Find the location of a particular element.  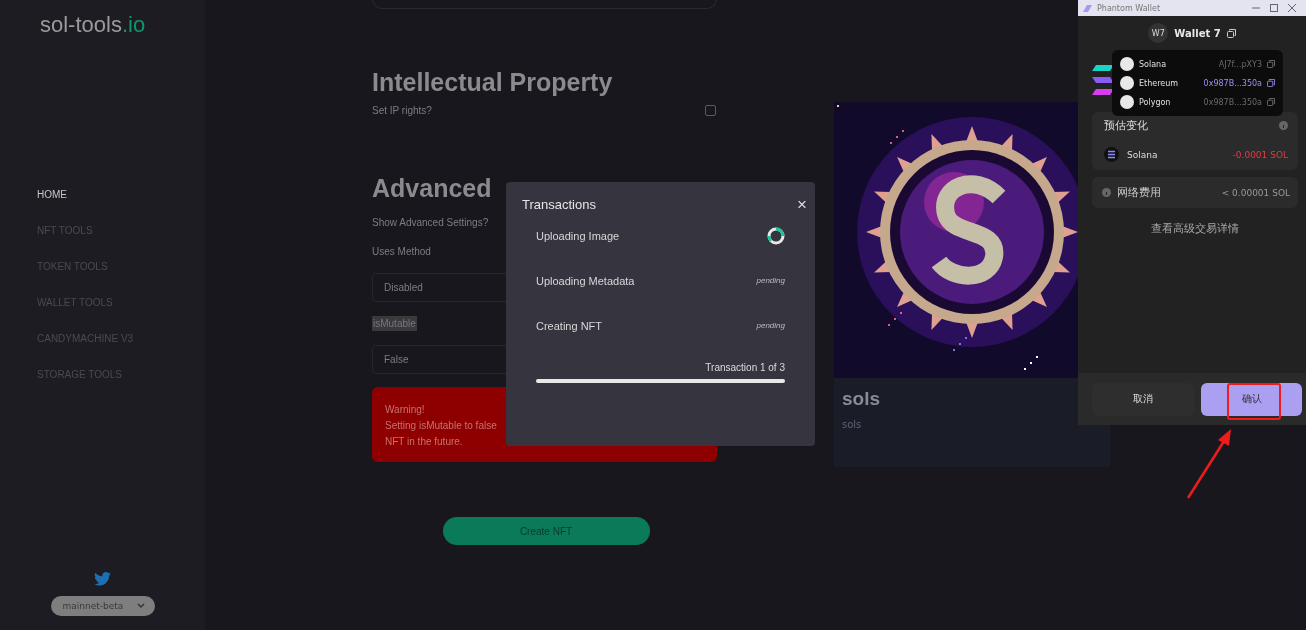

chain-address: AJ7f...pXY3 is located at coordinates (1240, 64).